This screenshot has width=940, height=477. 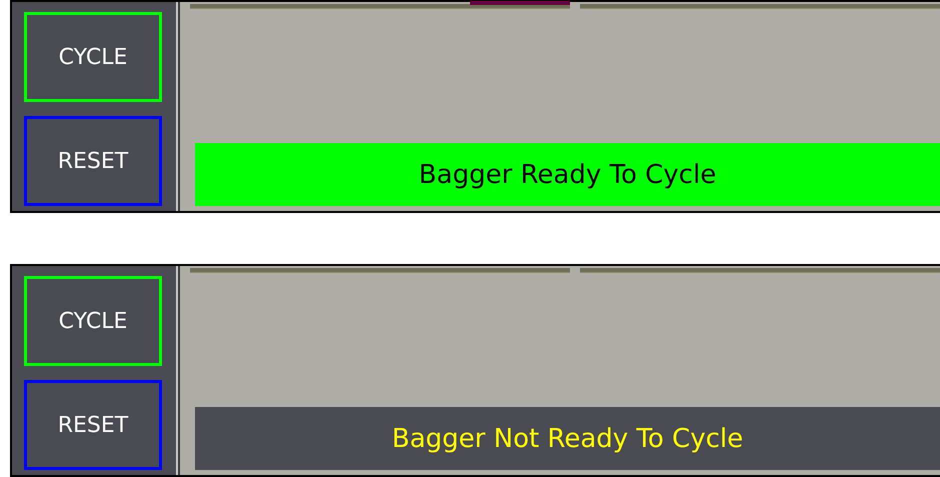 I want to click on status-banner: Bagger Not Ready To Cycle, so click(x=567, y=438).